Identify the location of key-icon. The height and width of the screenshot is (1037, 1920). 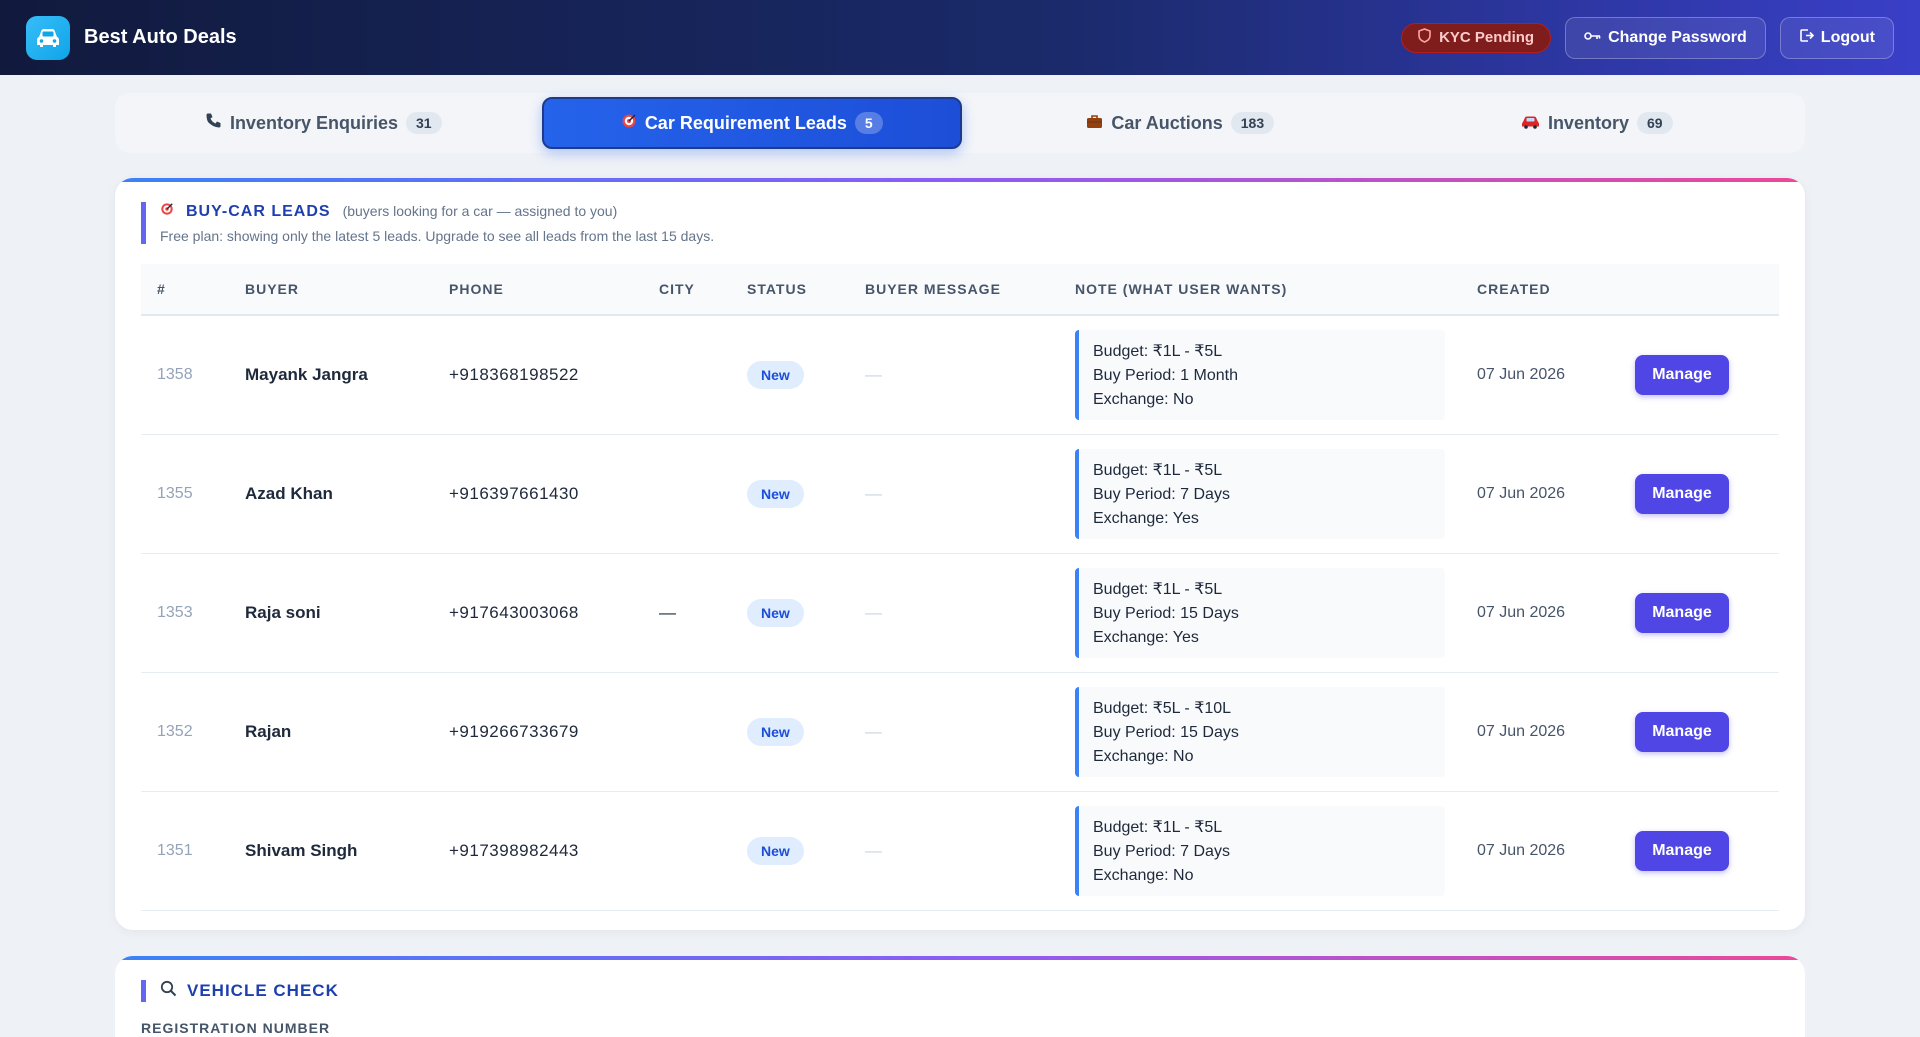
(1593, 38).